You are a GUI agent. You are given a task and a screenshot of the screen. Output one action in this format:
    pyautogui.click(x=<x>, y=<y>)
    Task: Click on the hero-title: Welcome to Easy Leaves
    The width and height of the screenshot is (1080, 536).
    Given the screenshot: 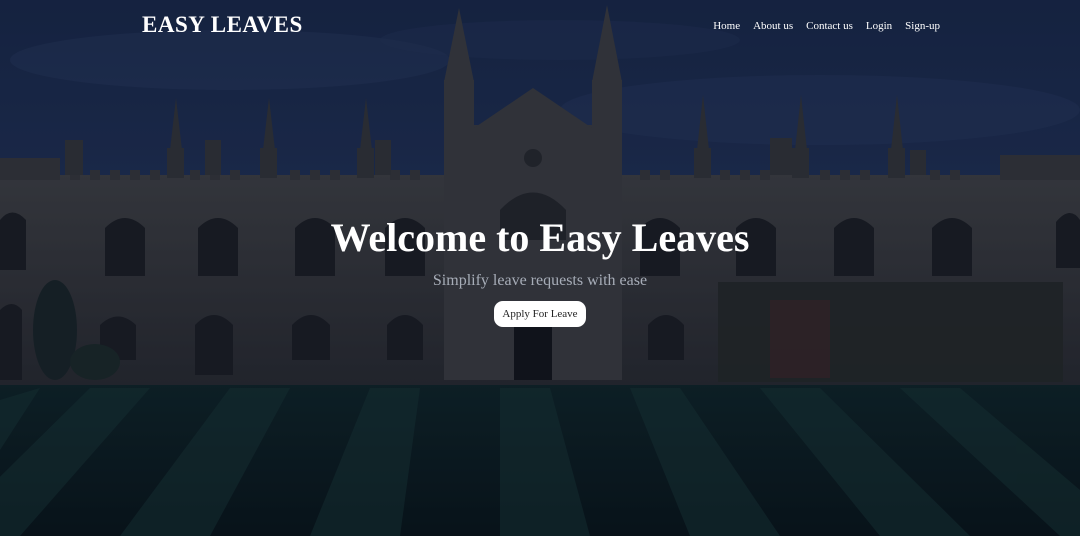 What is the action you would take?
    pyautogui.click(x=540, y=237)
    